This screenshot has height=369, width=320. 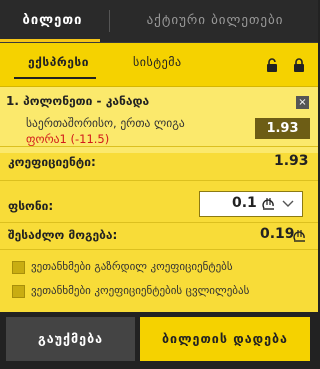 I want to click on tab-active-indicator, so click(x=50, y=40).